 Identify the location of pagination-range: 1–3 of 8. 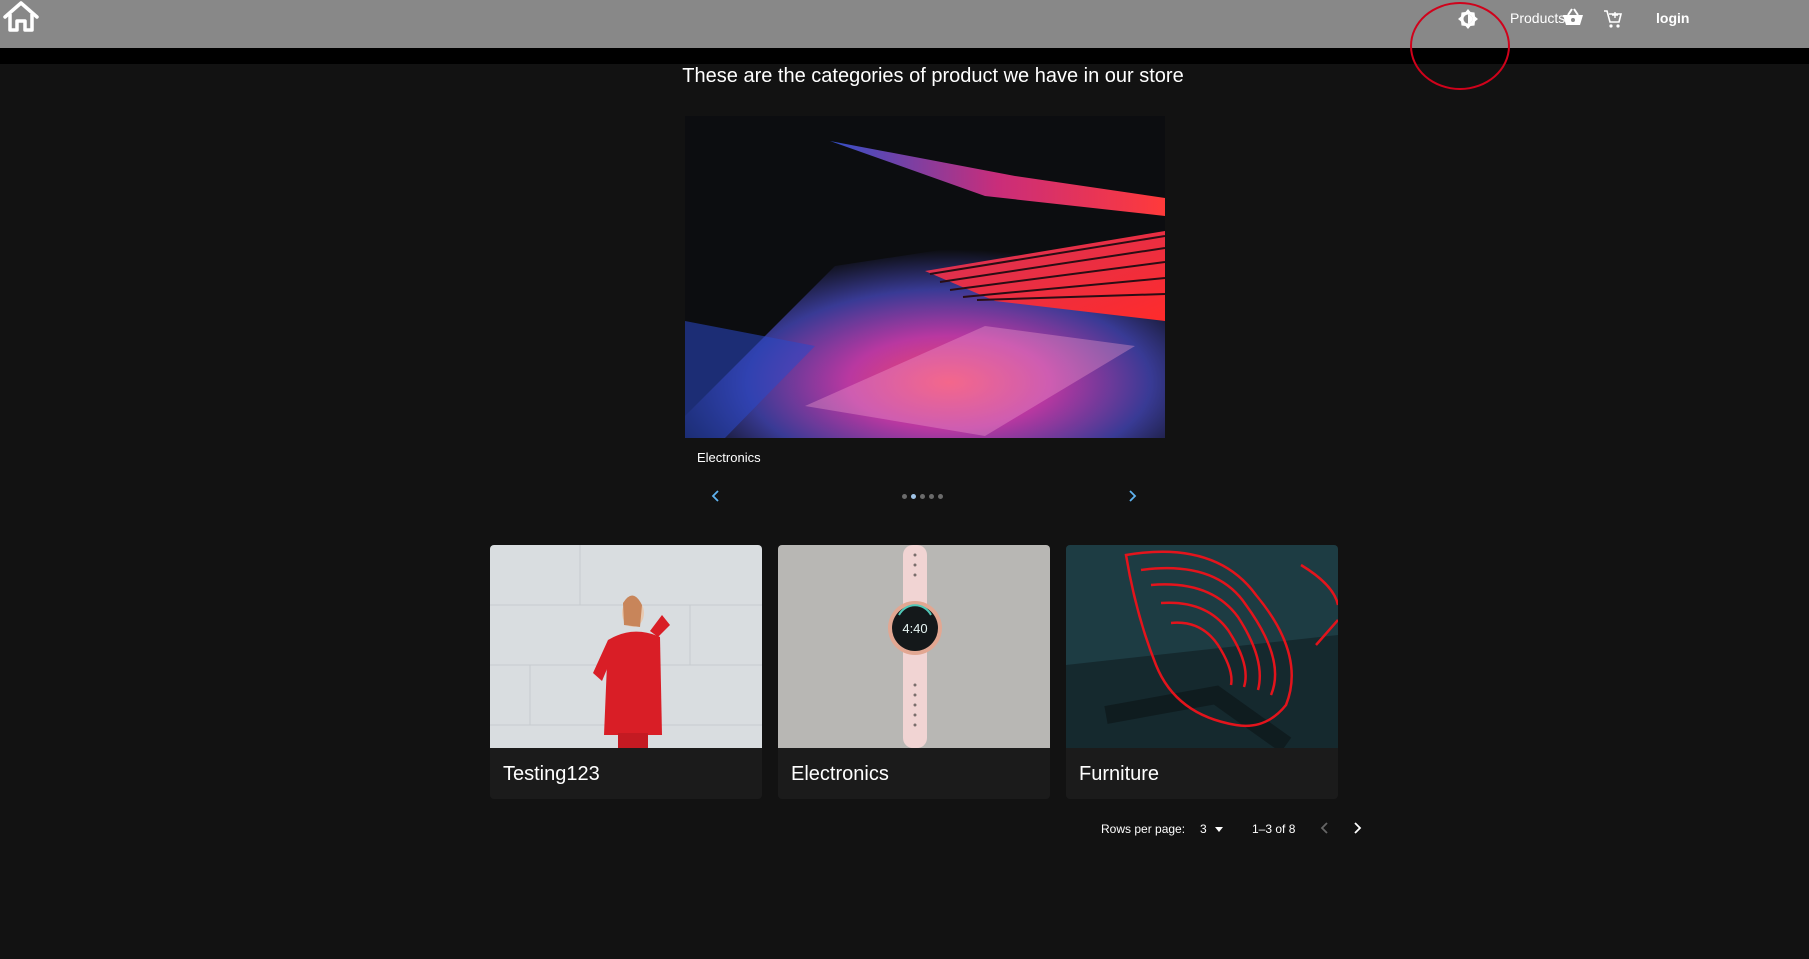
(1274, 829).